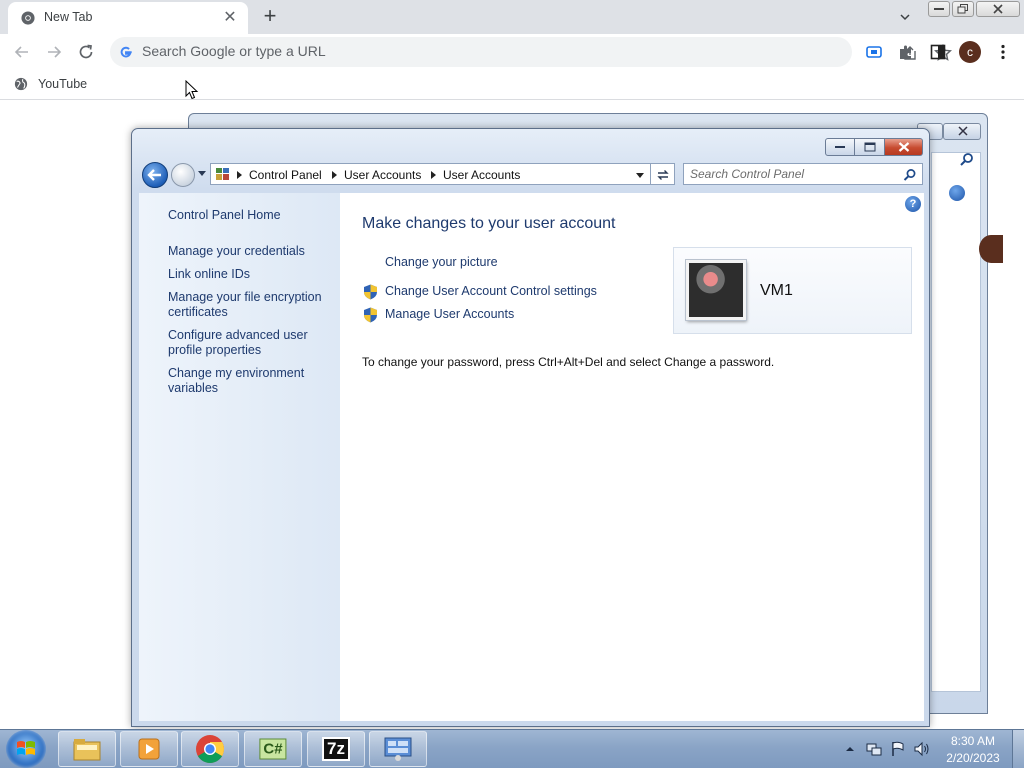 The width and height of the screenshot is (1024, 768). I want to click on start-button, so click(26, 749).